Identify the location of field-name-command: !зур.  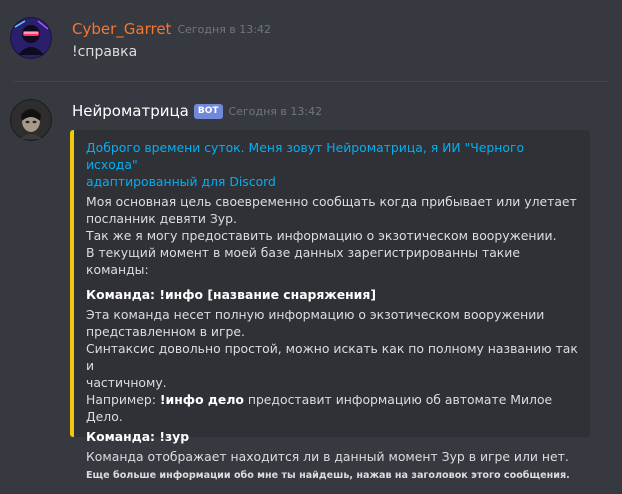
(174, 436).